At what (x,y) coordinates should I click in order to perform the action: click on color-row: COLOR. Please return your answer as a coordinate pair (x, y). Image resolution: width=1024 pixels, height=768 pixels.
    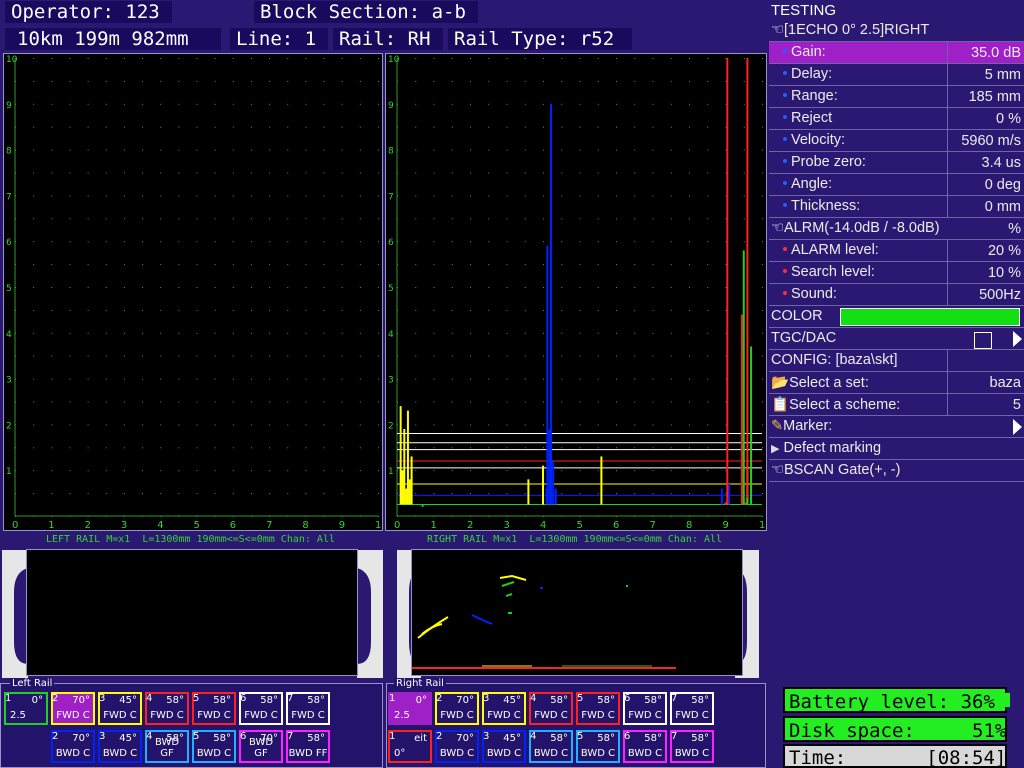
    Looking at the image, I should click on (896, 317).